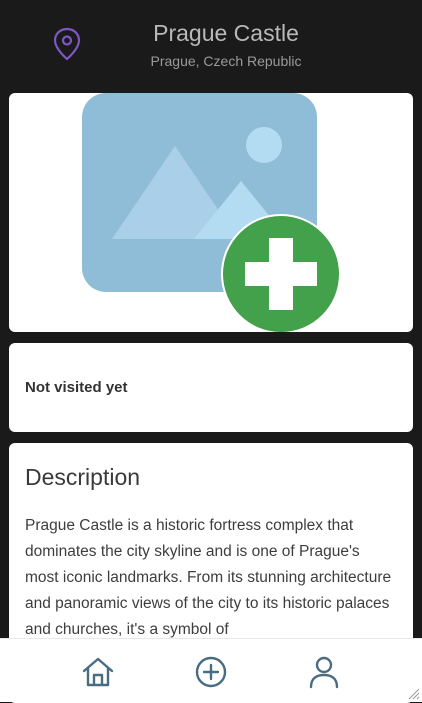  I want to click on user-icon, so click(324, 672).